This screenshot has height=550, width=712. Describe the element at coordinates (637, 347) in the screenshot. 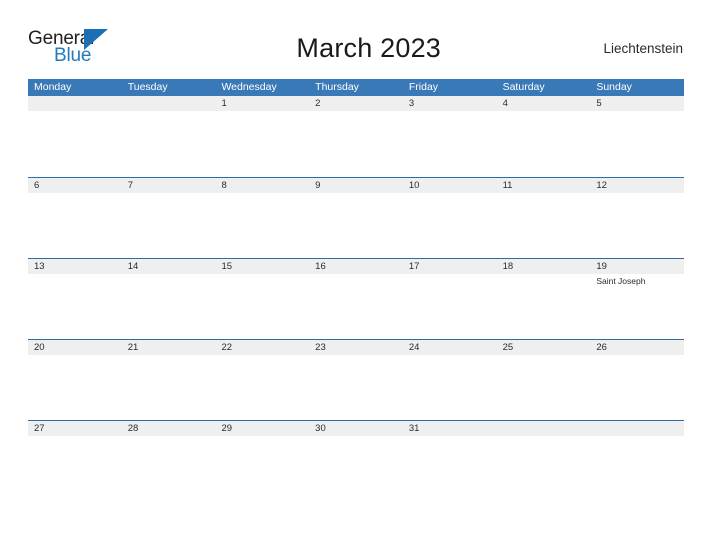

I see `day-number: 26` at that location.